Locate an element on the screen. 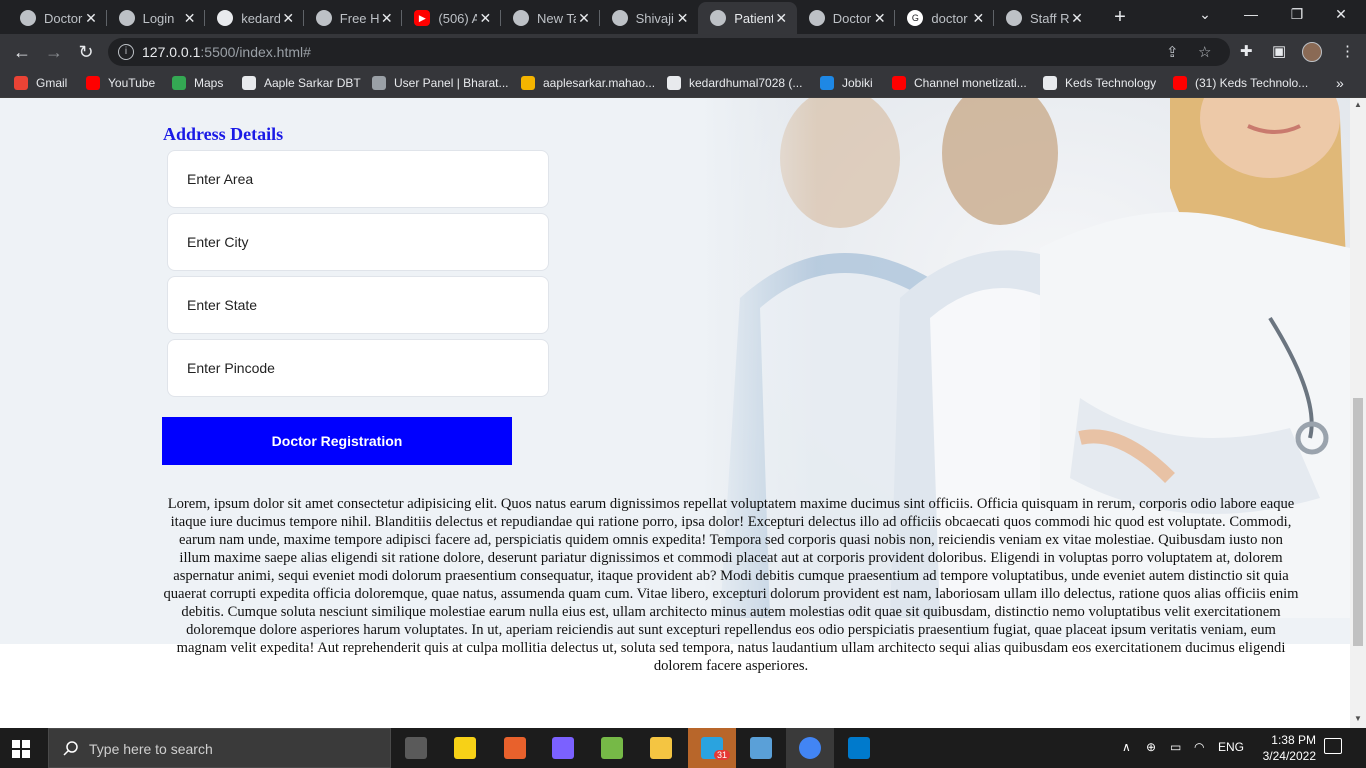  sticky-notes-icon is located at coordinates (465, 748).